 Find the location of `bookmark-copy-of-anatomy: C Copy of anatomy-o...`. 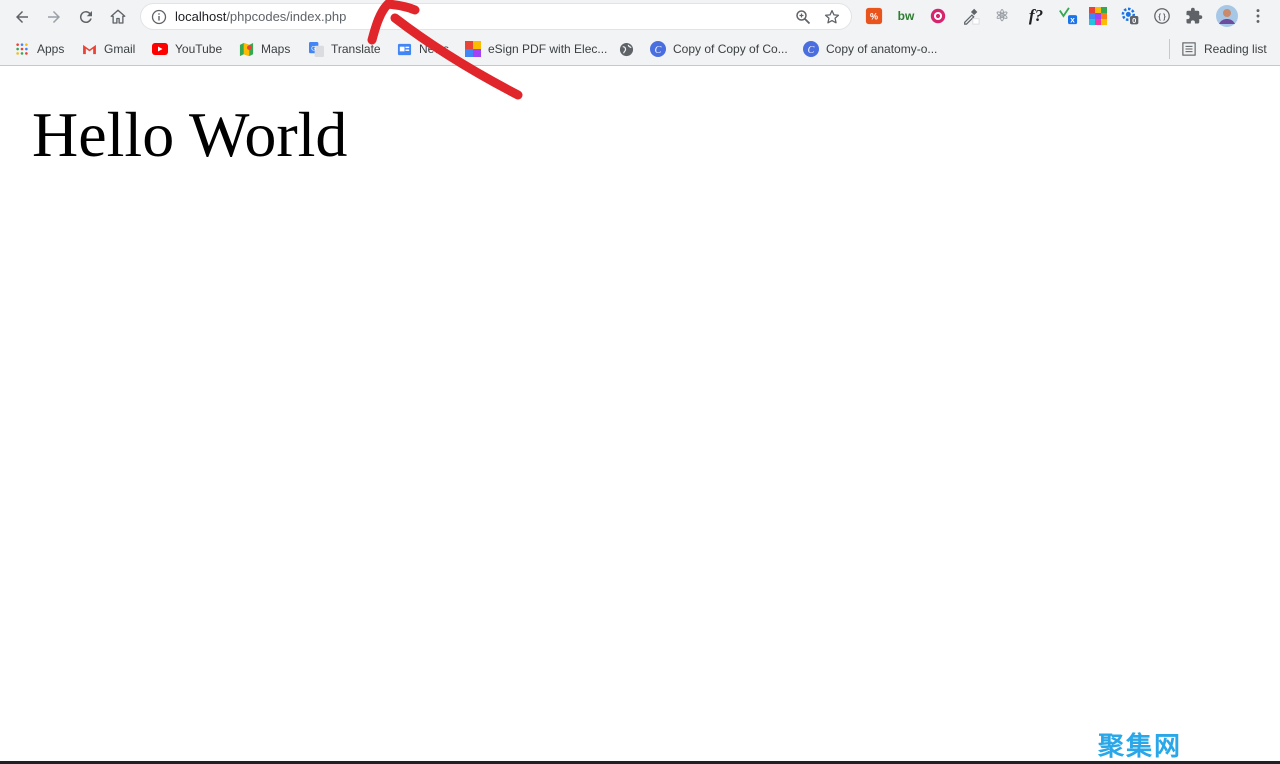

bookmark-copy-of-anatomy: C Copy of anatomy-o... is located at coordinates (870, 49).